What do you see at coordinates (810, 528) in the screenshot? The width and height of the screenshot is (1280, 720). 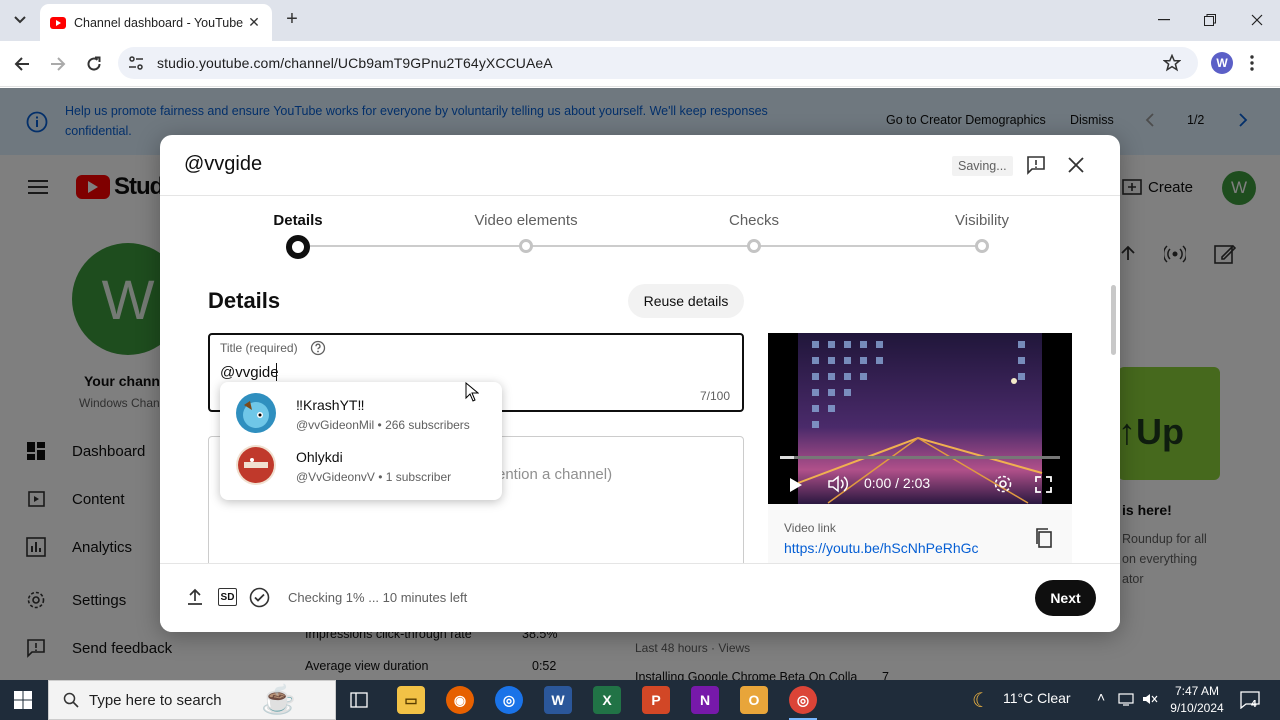 I see `video-link-label: Video link` at bounding box center [810, 528].